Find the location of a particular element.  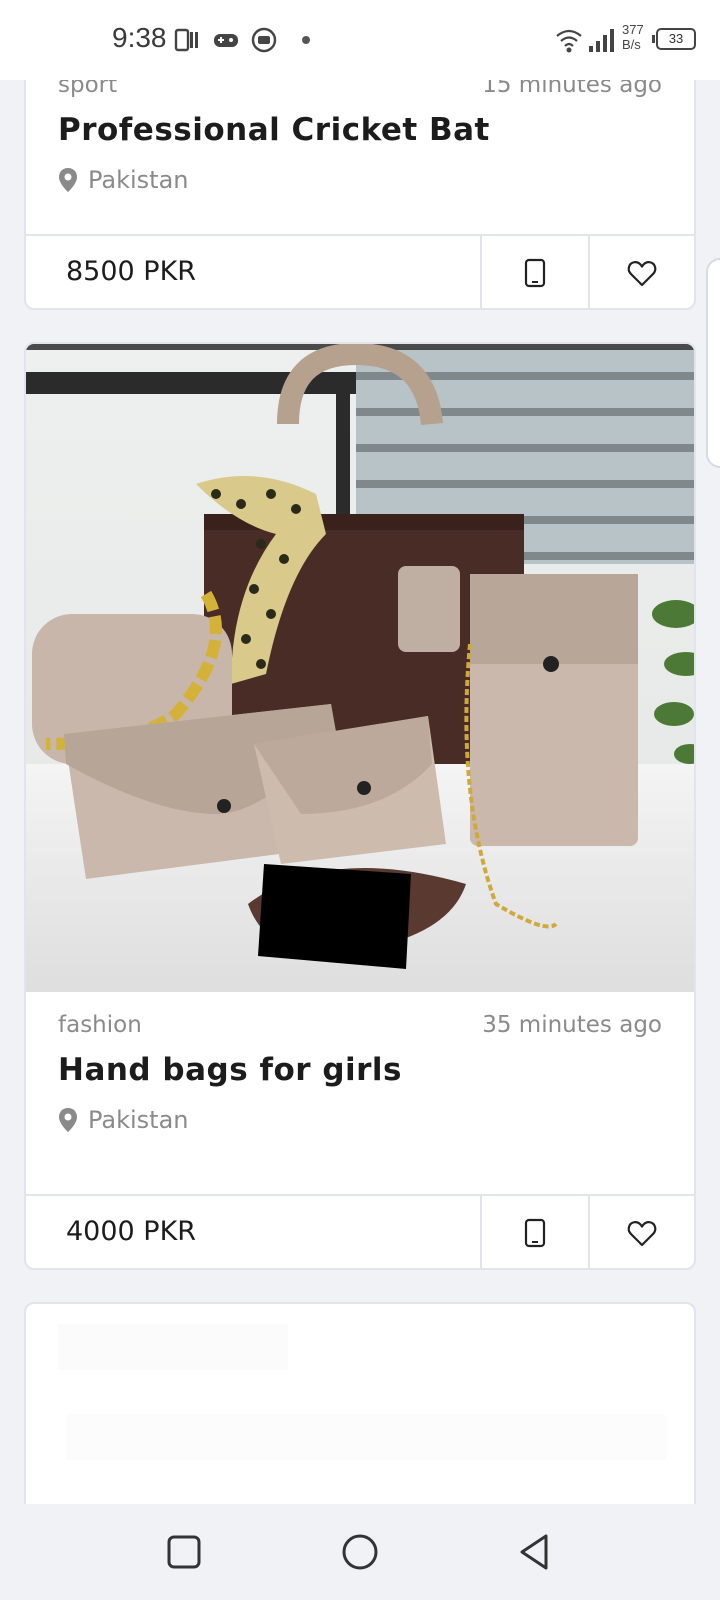

triangle-back-icon is located at coordinates (536, 1552).